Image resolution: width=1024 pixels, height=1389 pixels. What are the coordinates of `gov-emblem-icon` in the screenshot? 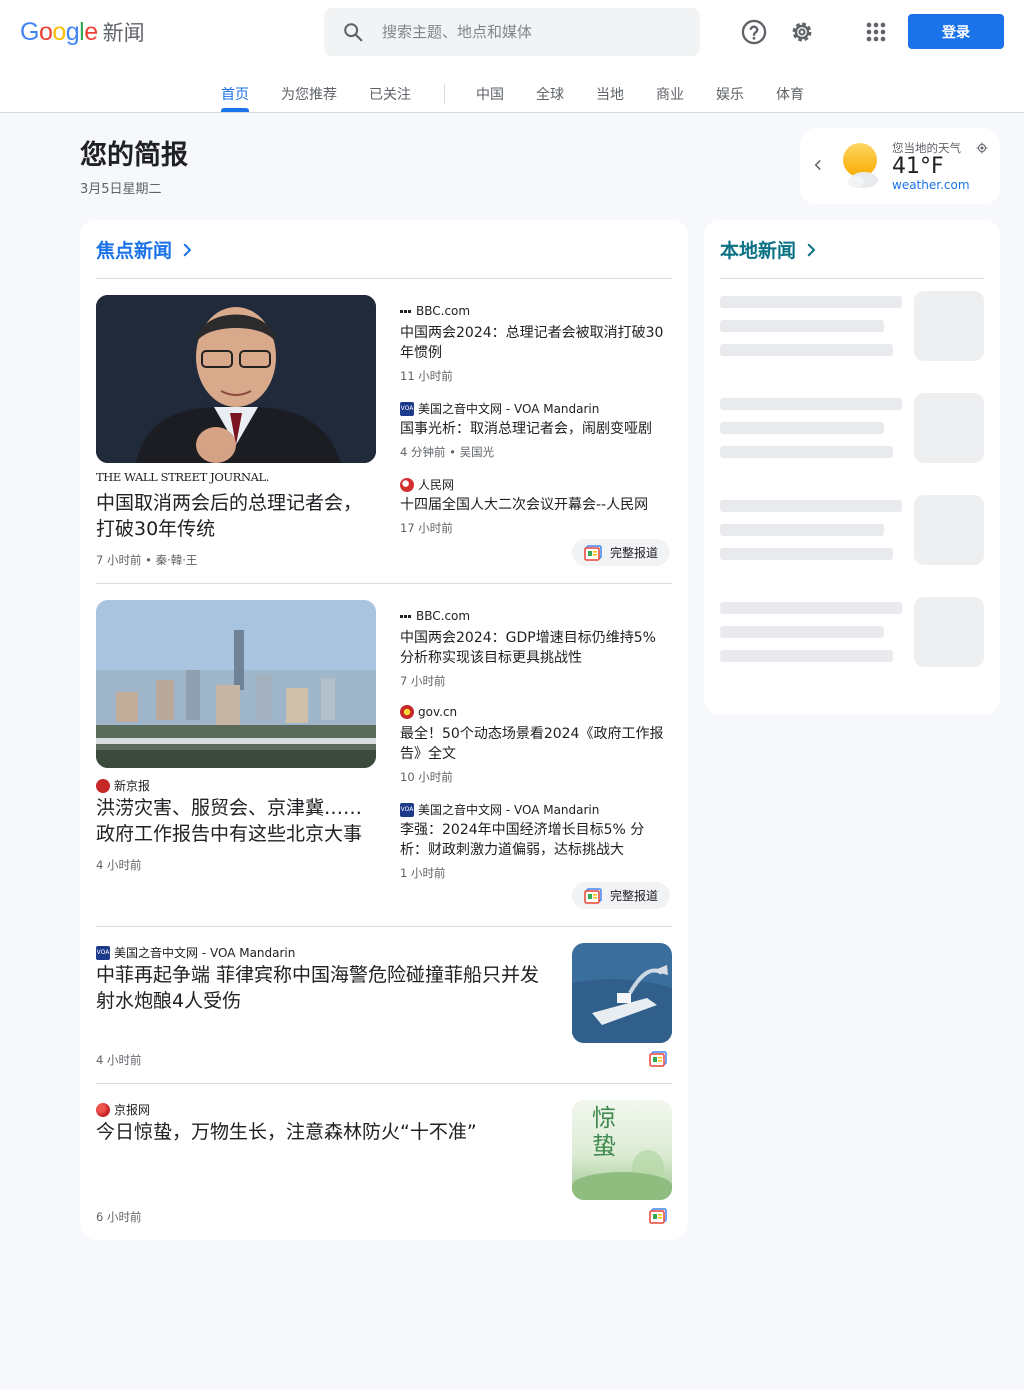 It's located at (407, 712).